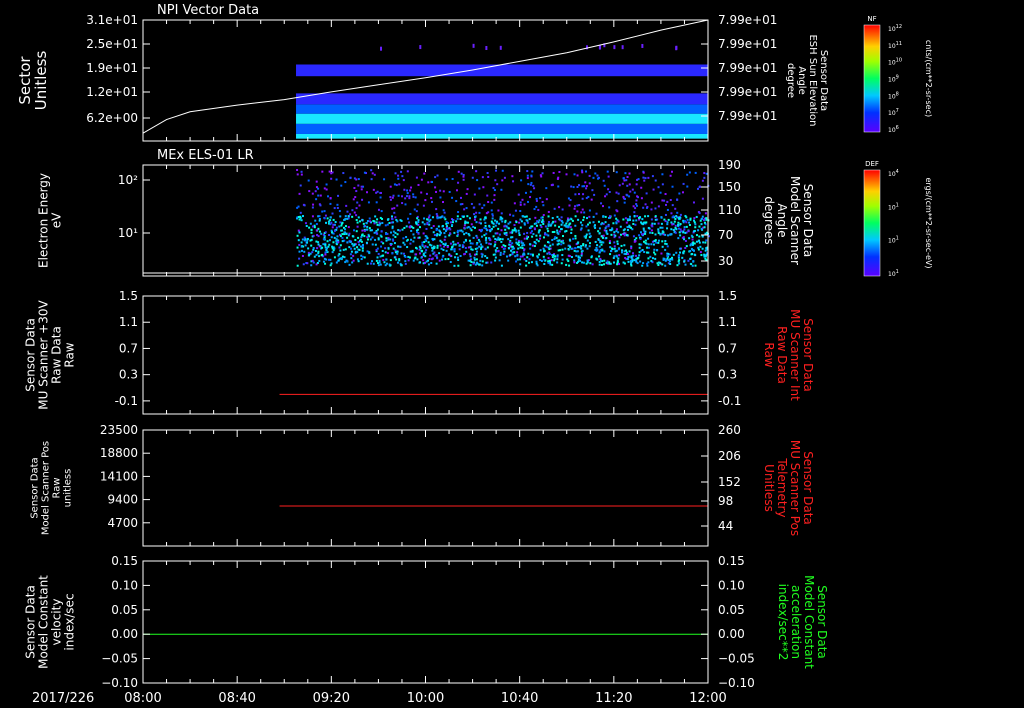 The width and height of the screenshot is (1024, 708). What do you see at coordinates (707, 698) in the screenshot?
I see `time-tick-label: 12:00` at bounding box center [707, 698].